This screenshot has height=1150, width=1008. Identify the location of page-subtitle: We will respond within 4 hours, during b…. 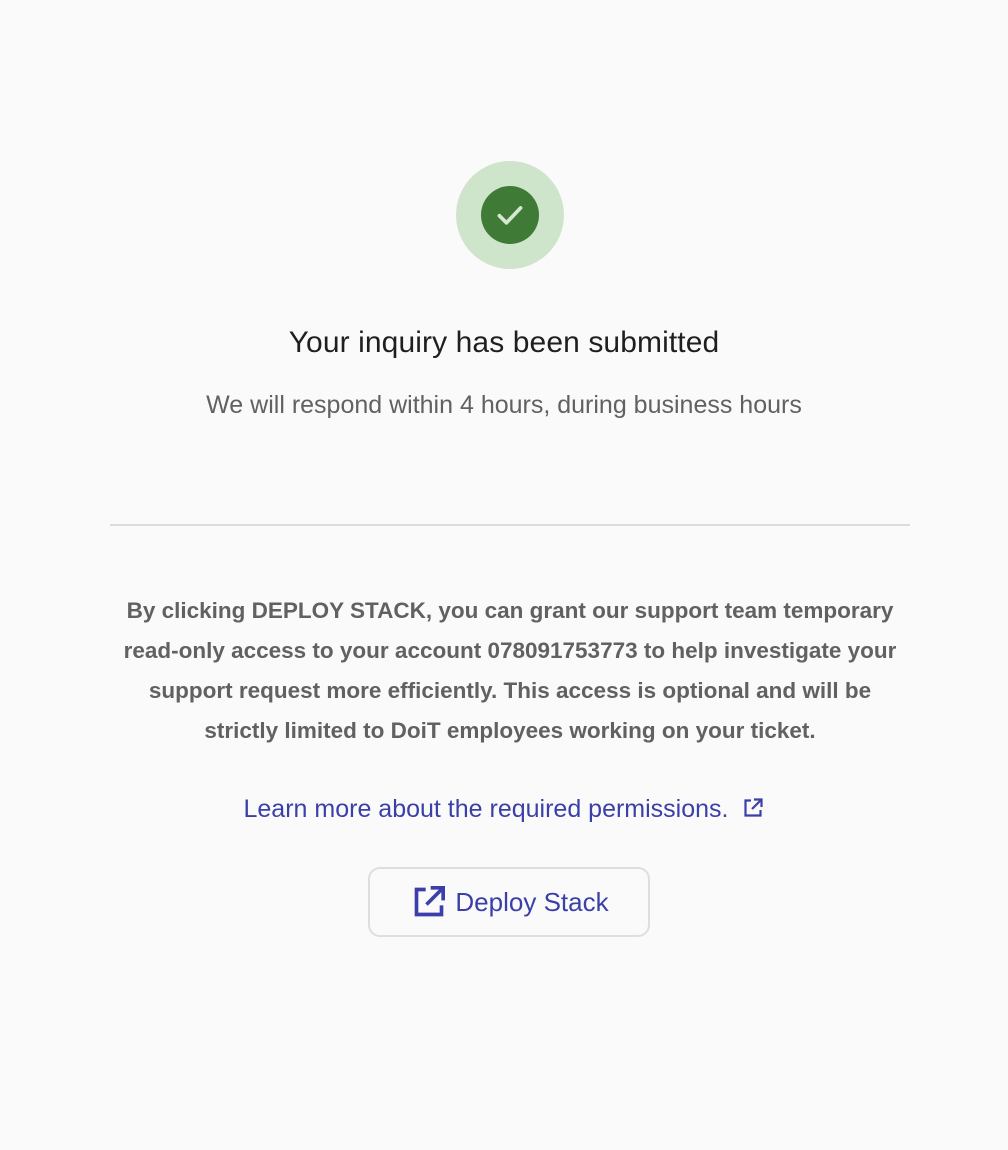
(504, 405).